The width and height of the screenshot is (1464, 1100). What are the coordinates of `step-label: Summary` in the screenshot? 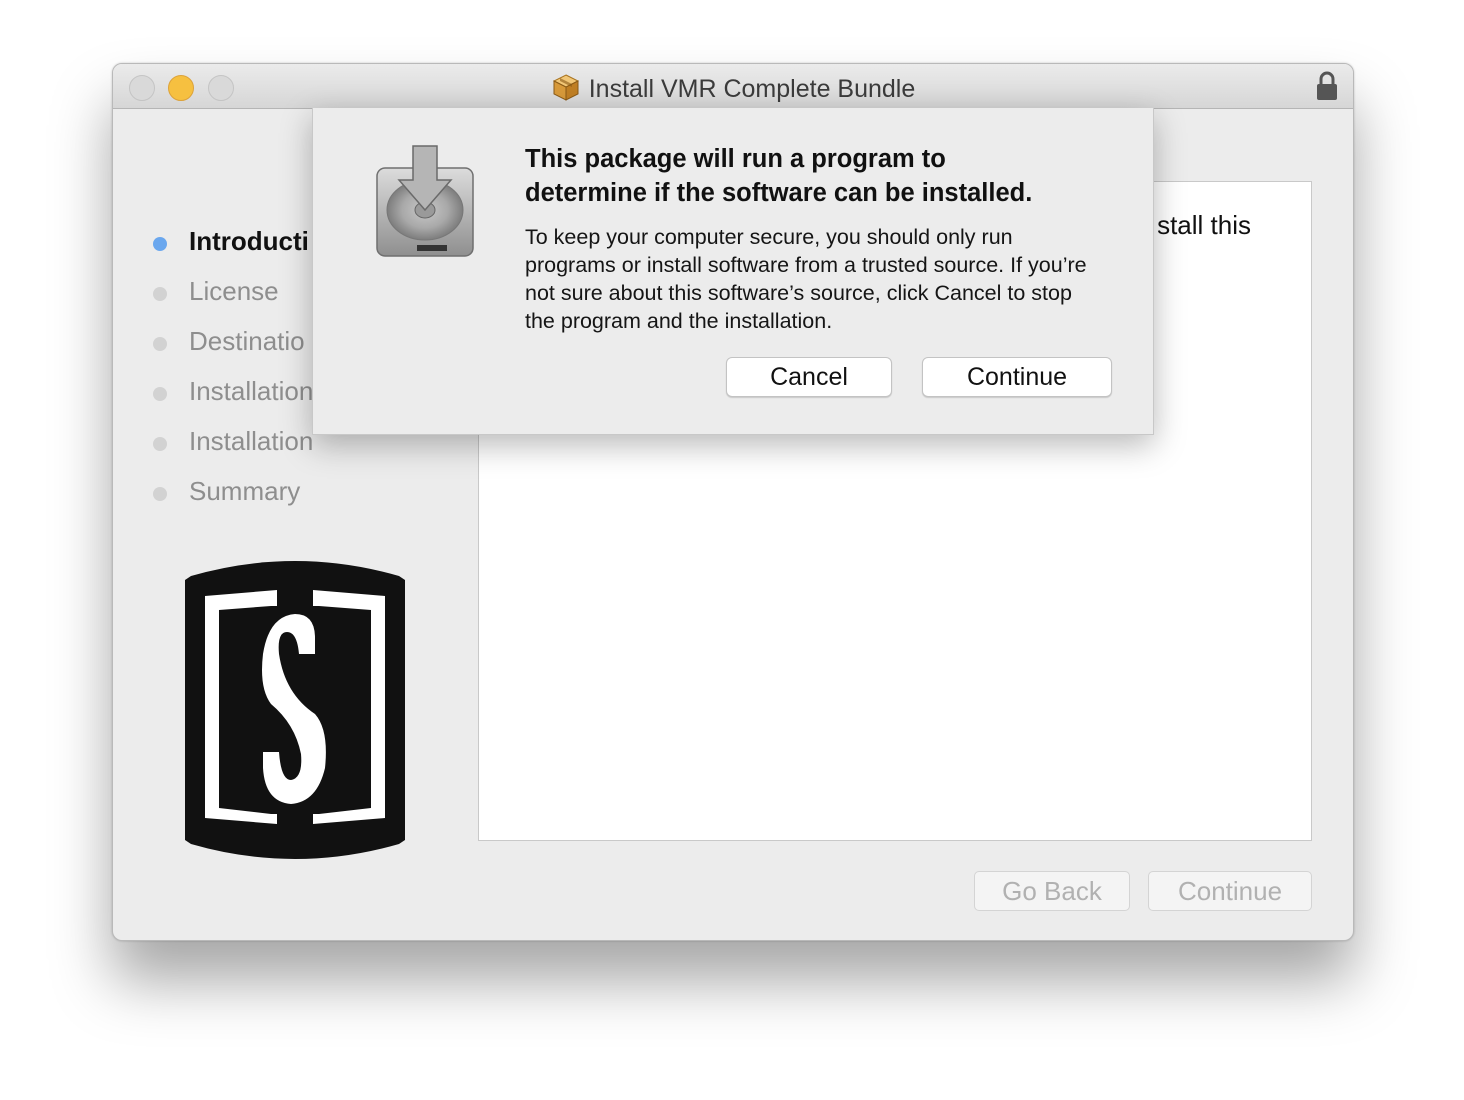 It's located at (245, 491).